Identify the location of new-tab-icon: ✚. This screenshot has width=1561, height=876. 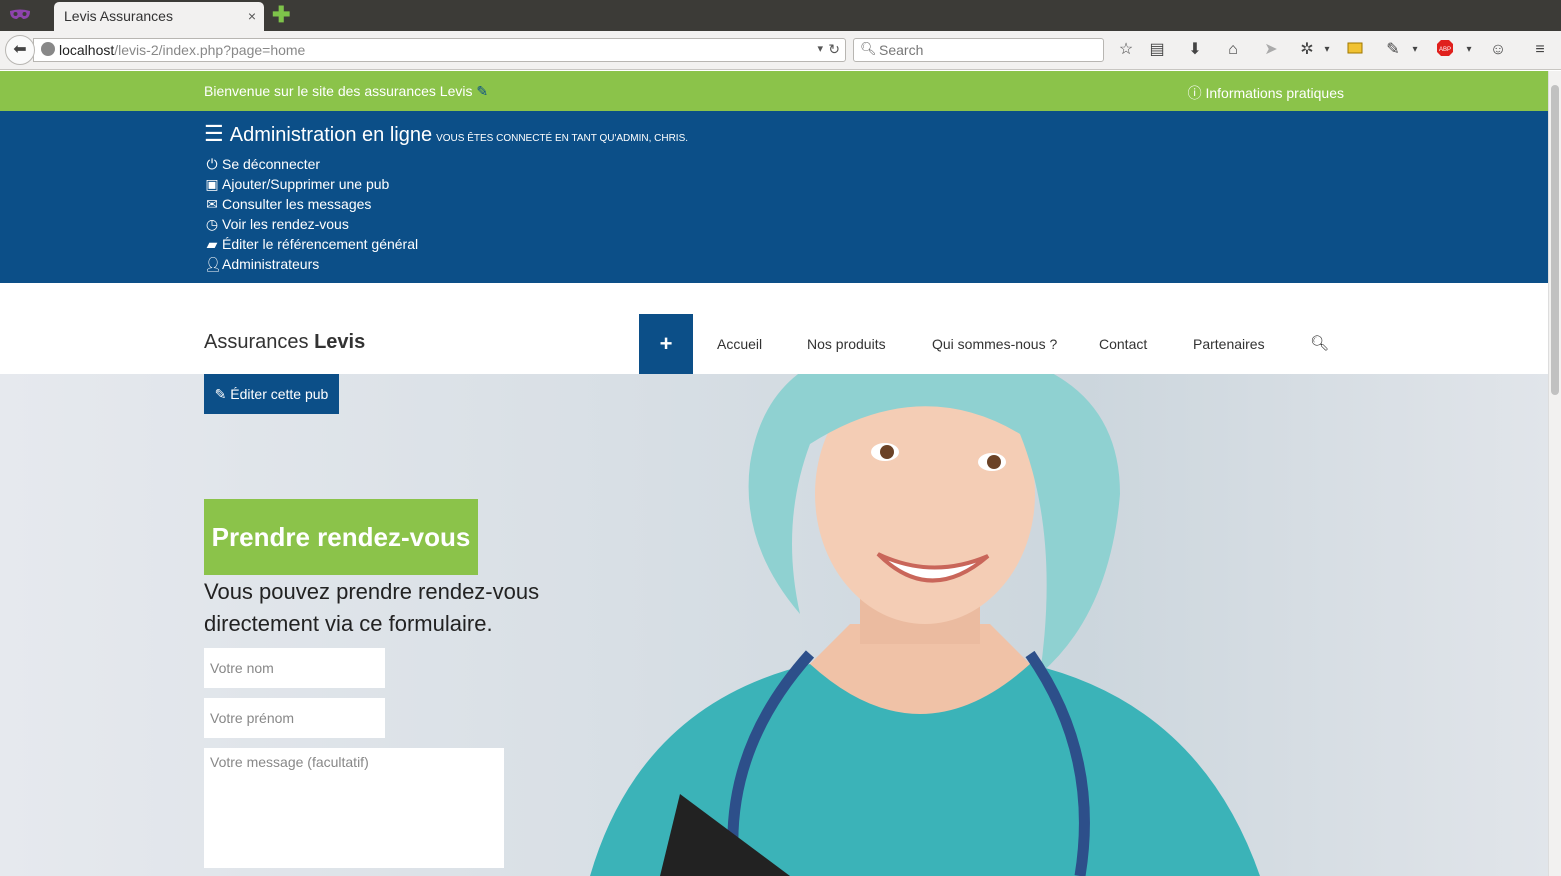
(281, 15).